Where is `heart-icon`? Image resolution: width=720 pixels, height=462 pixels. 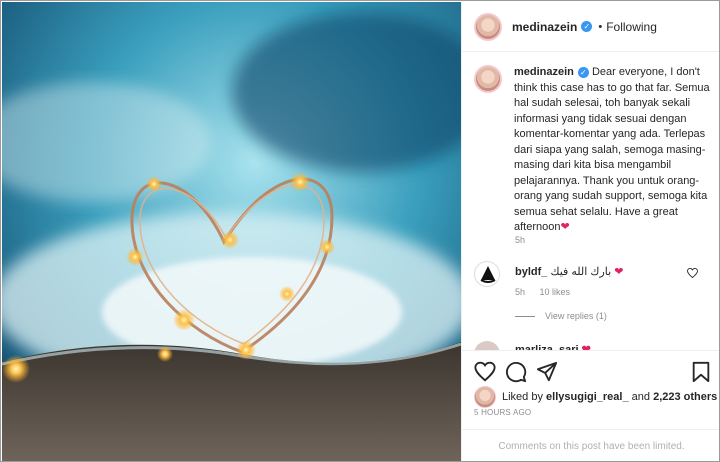
heart-icon is located at coordinates (485, 372).